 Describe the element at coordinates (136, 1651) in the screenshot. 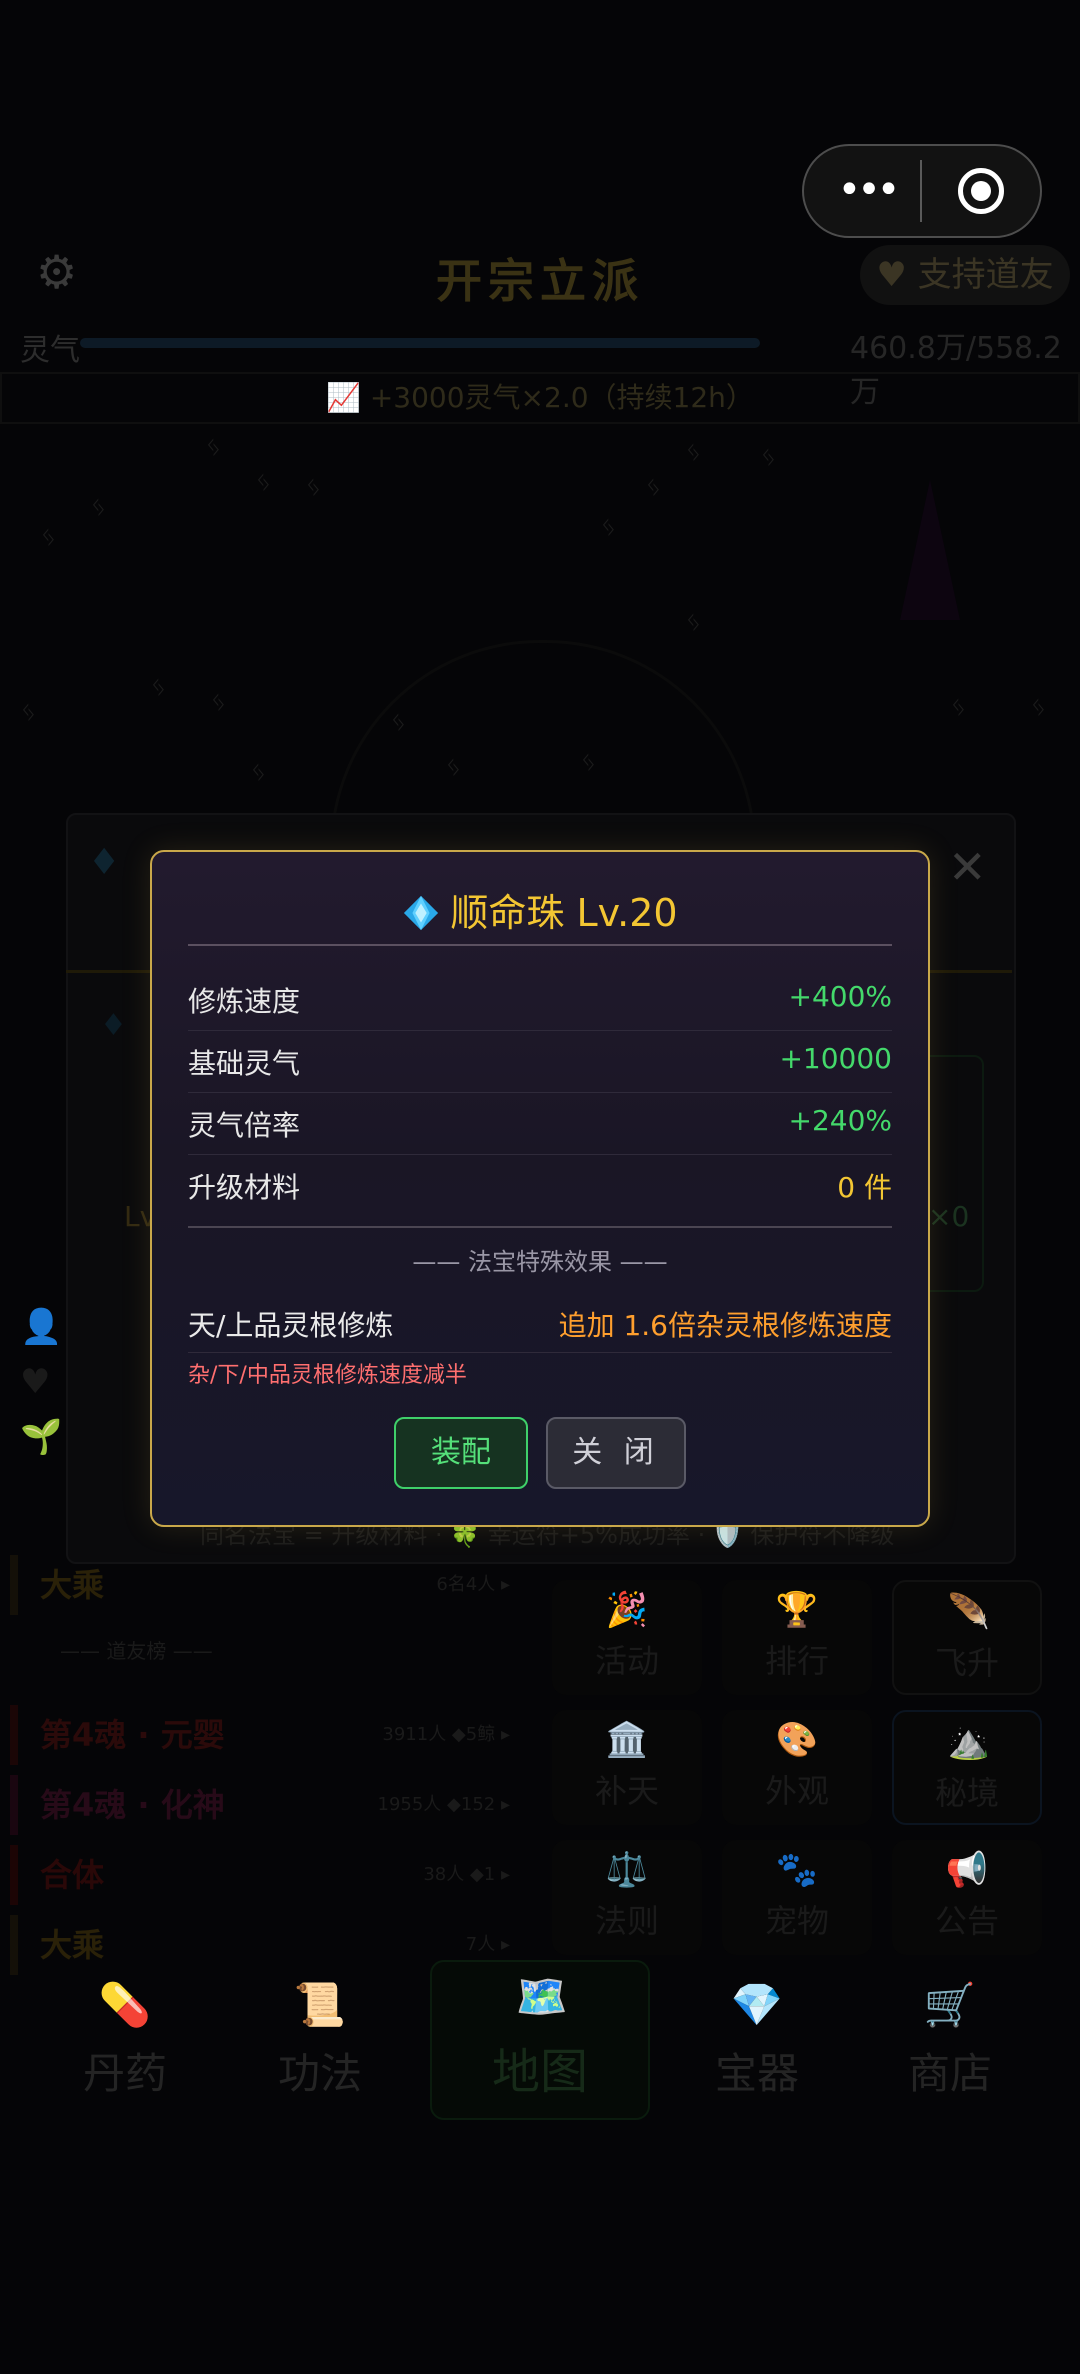

I see `list-subheader: —— 道友榜 ——` at that location.